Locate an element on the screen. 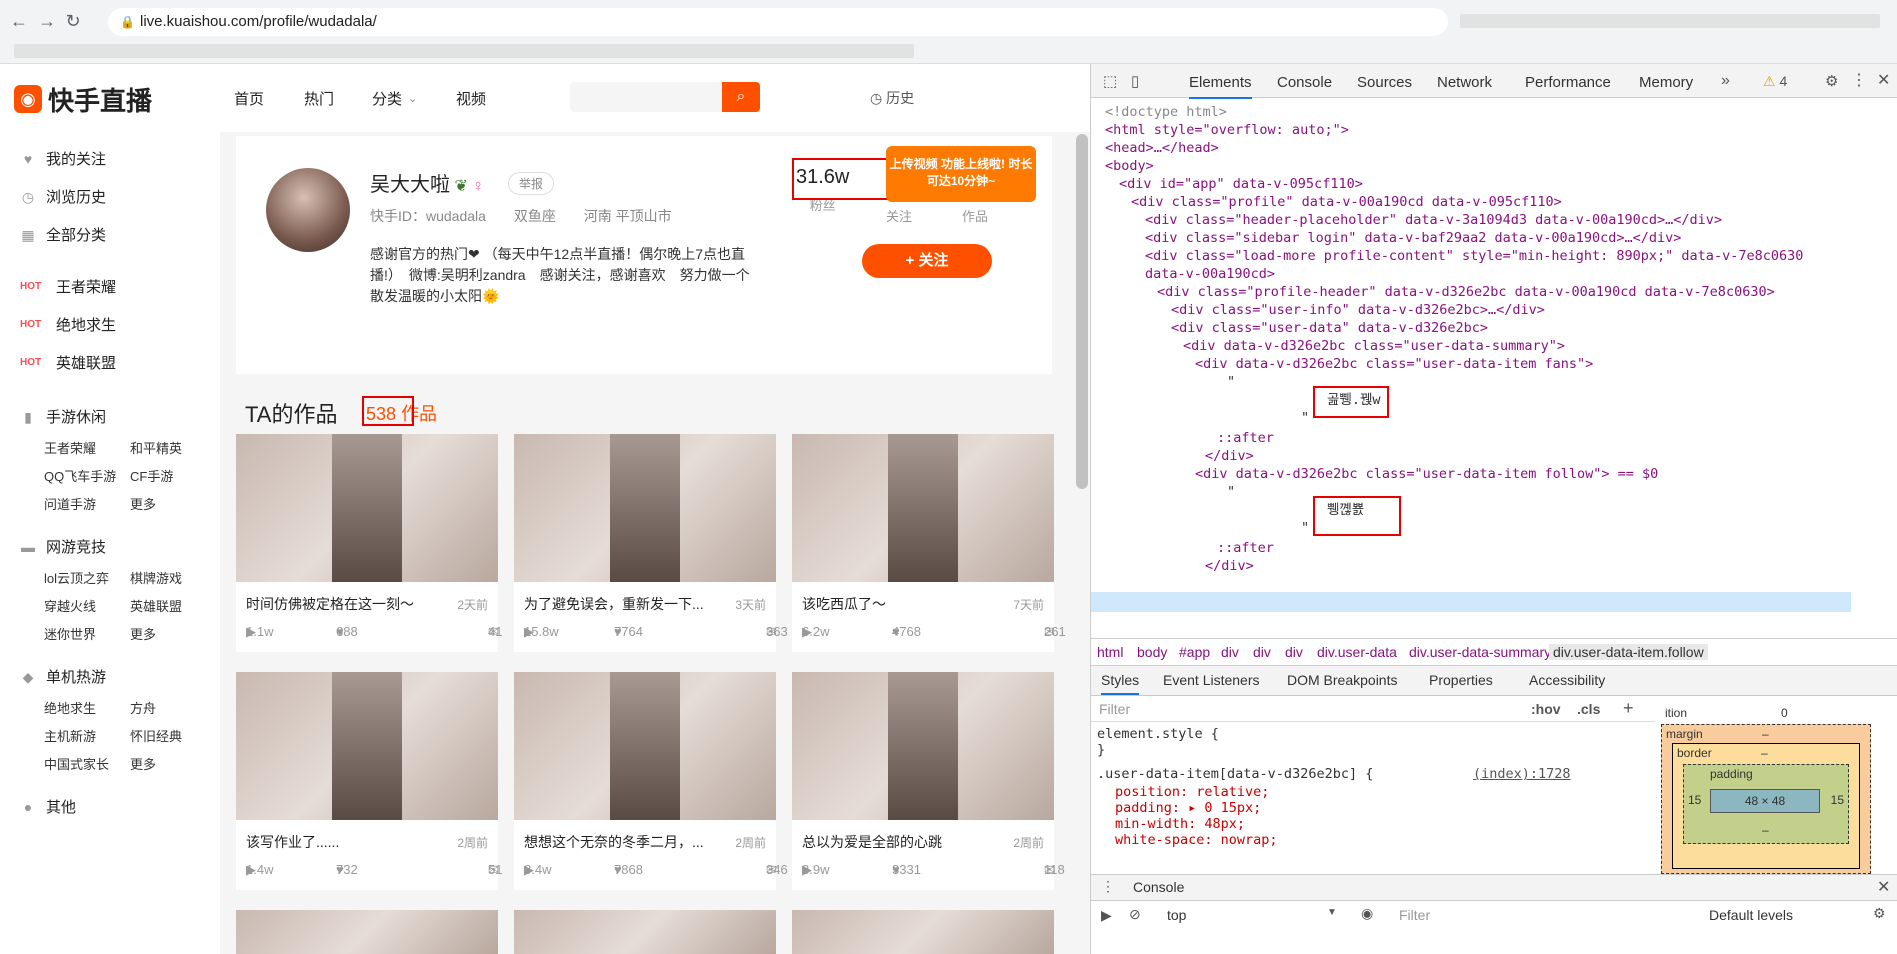  sidebar-subitem: CF手游 is located at coordinates (151, 475).